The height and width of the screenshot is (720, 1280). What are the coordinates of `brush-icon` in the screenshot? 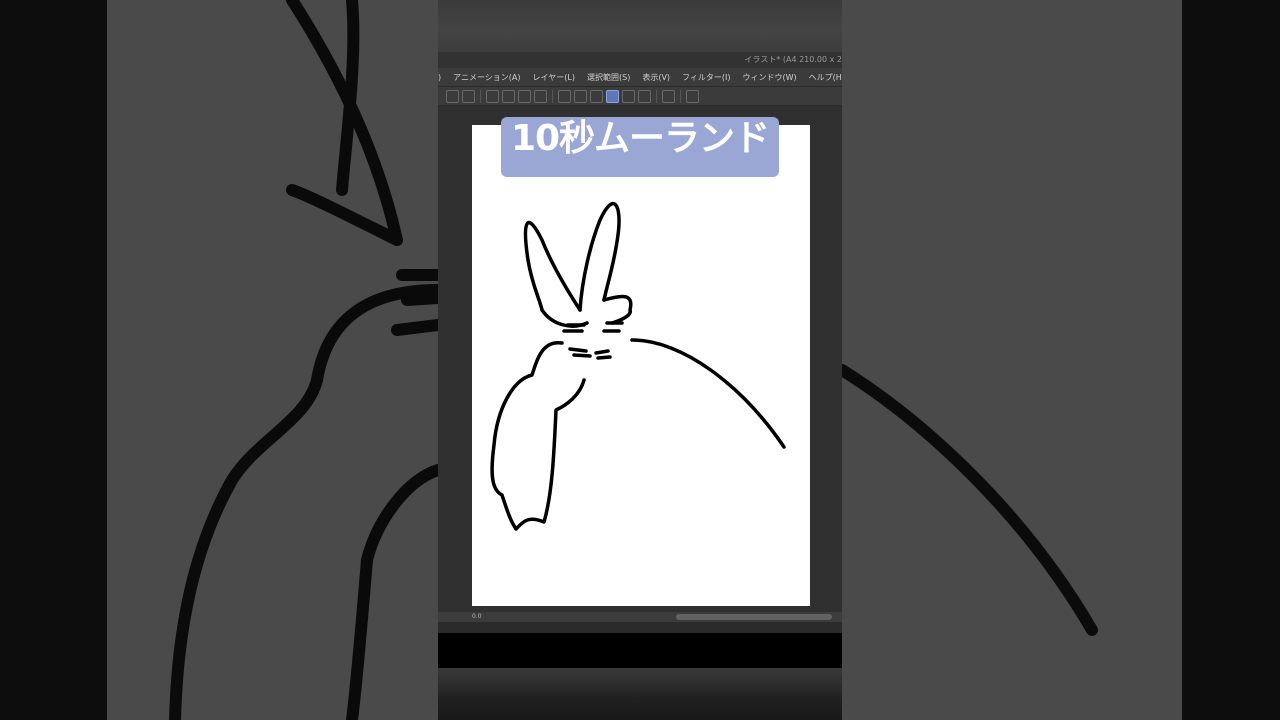 It's located at (628, 96).